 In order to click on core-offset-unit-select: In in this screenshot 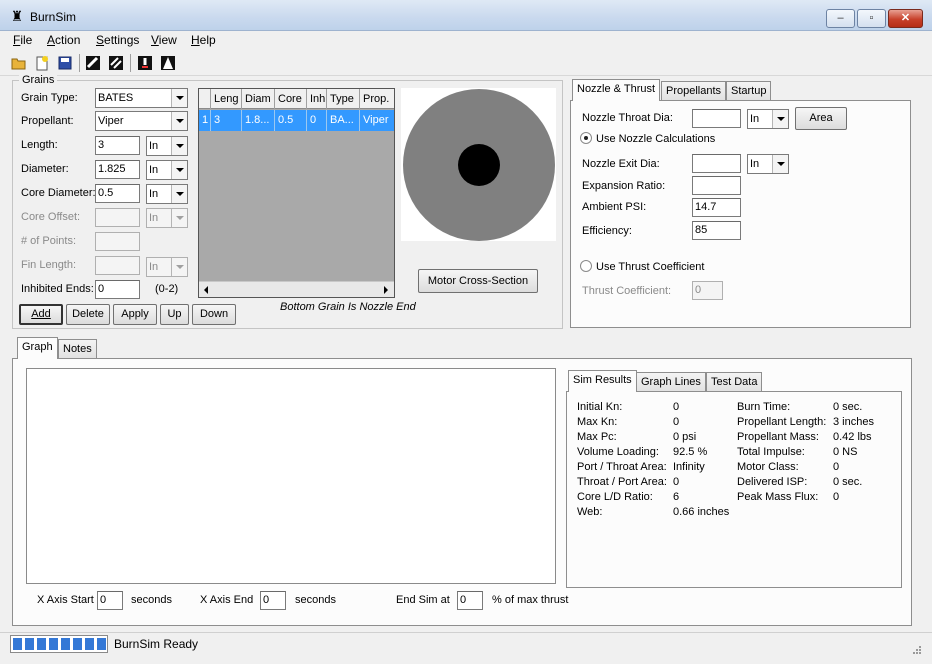, I will do `click(167, 218)`.